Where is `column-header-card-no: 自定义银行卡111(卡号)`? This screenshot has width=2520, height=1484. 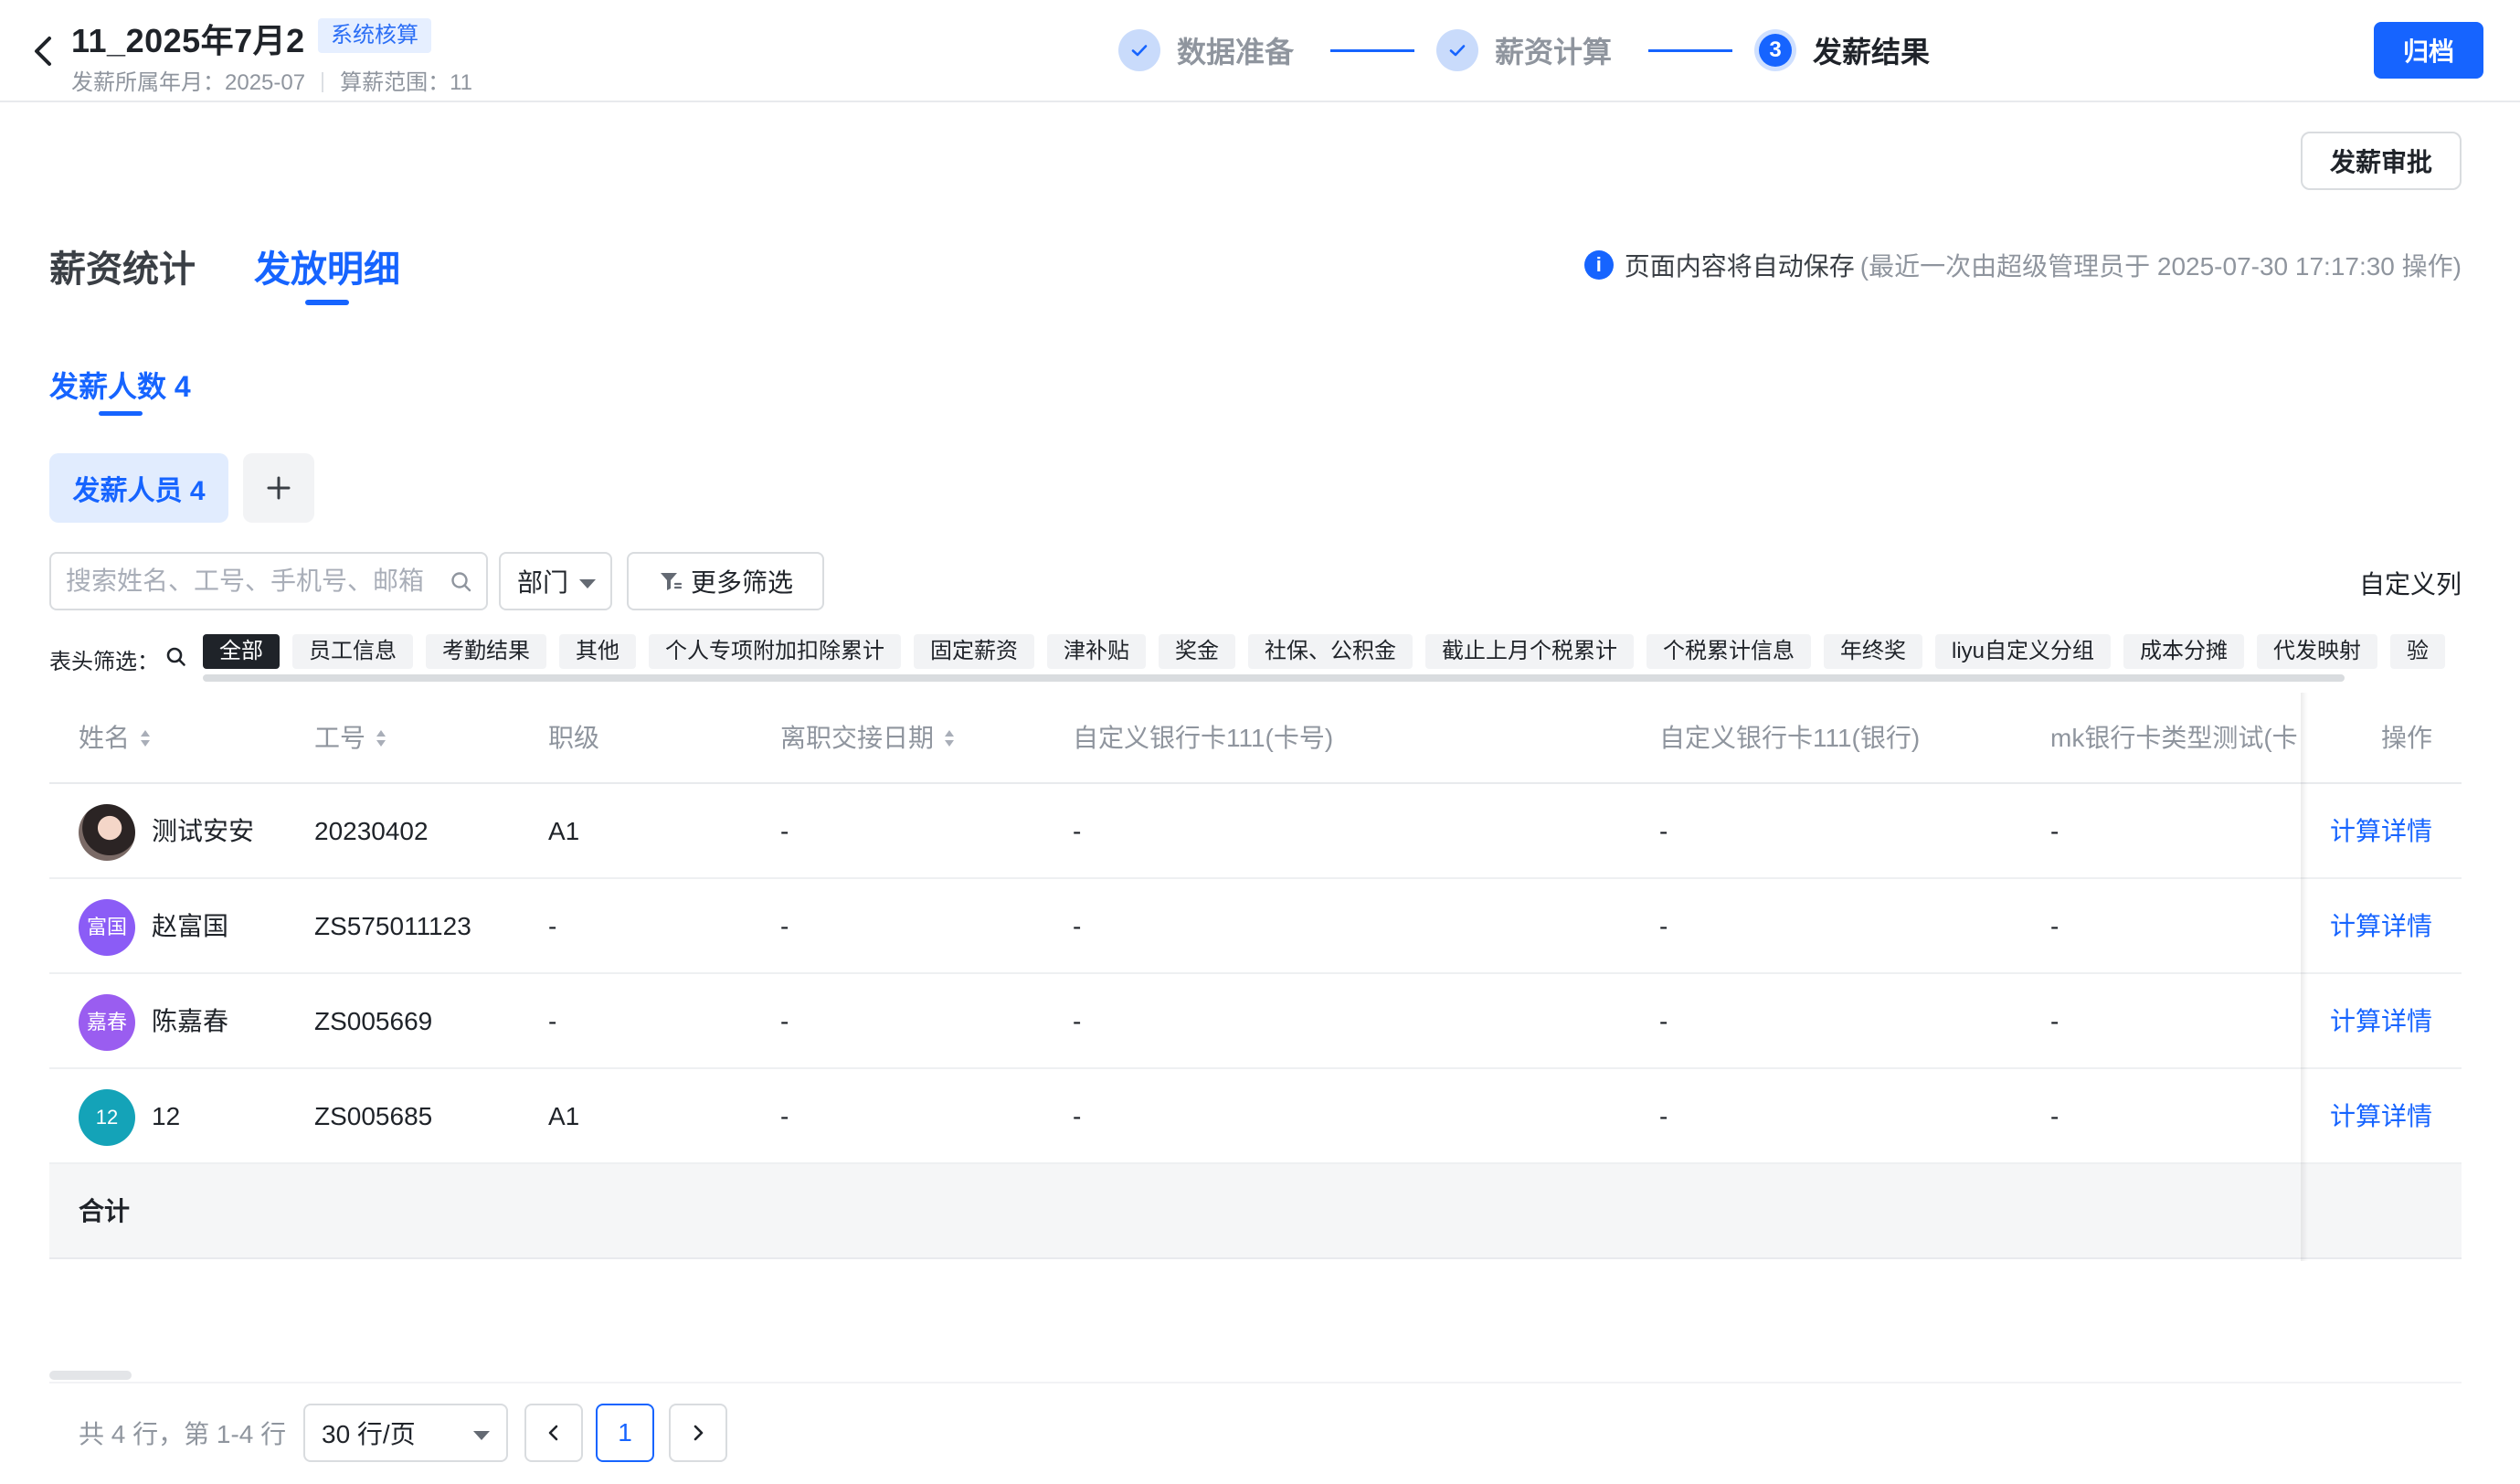 column-header-card-no: 自定义银行卡111(卡号) is located at coordinates (1203, 738).